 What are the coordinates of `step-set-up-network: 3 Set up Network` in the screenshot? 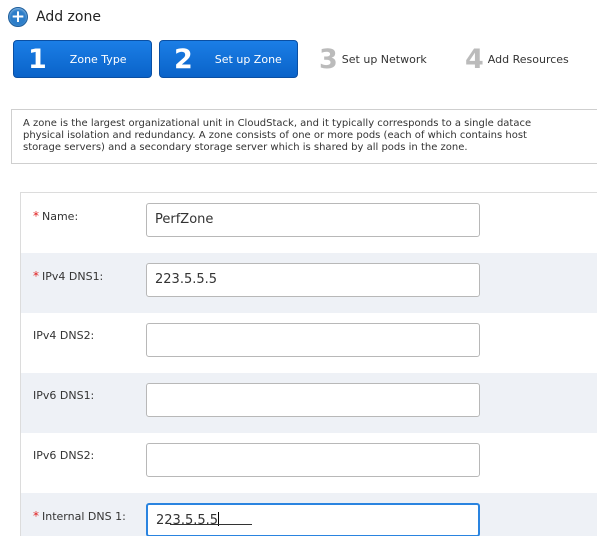 It's located at (389, 59).